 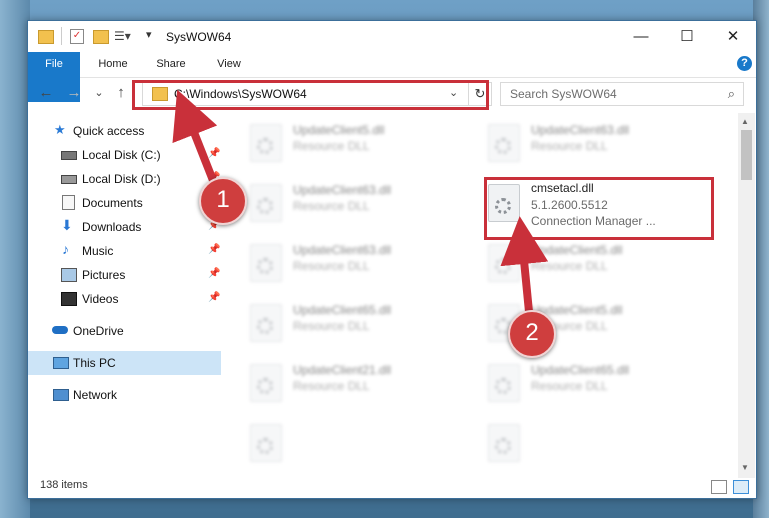 What do you see at coordinates (532, 334) in the screenshot?
I see `step-2-badge: 2` at bounding box center [532, 334].